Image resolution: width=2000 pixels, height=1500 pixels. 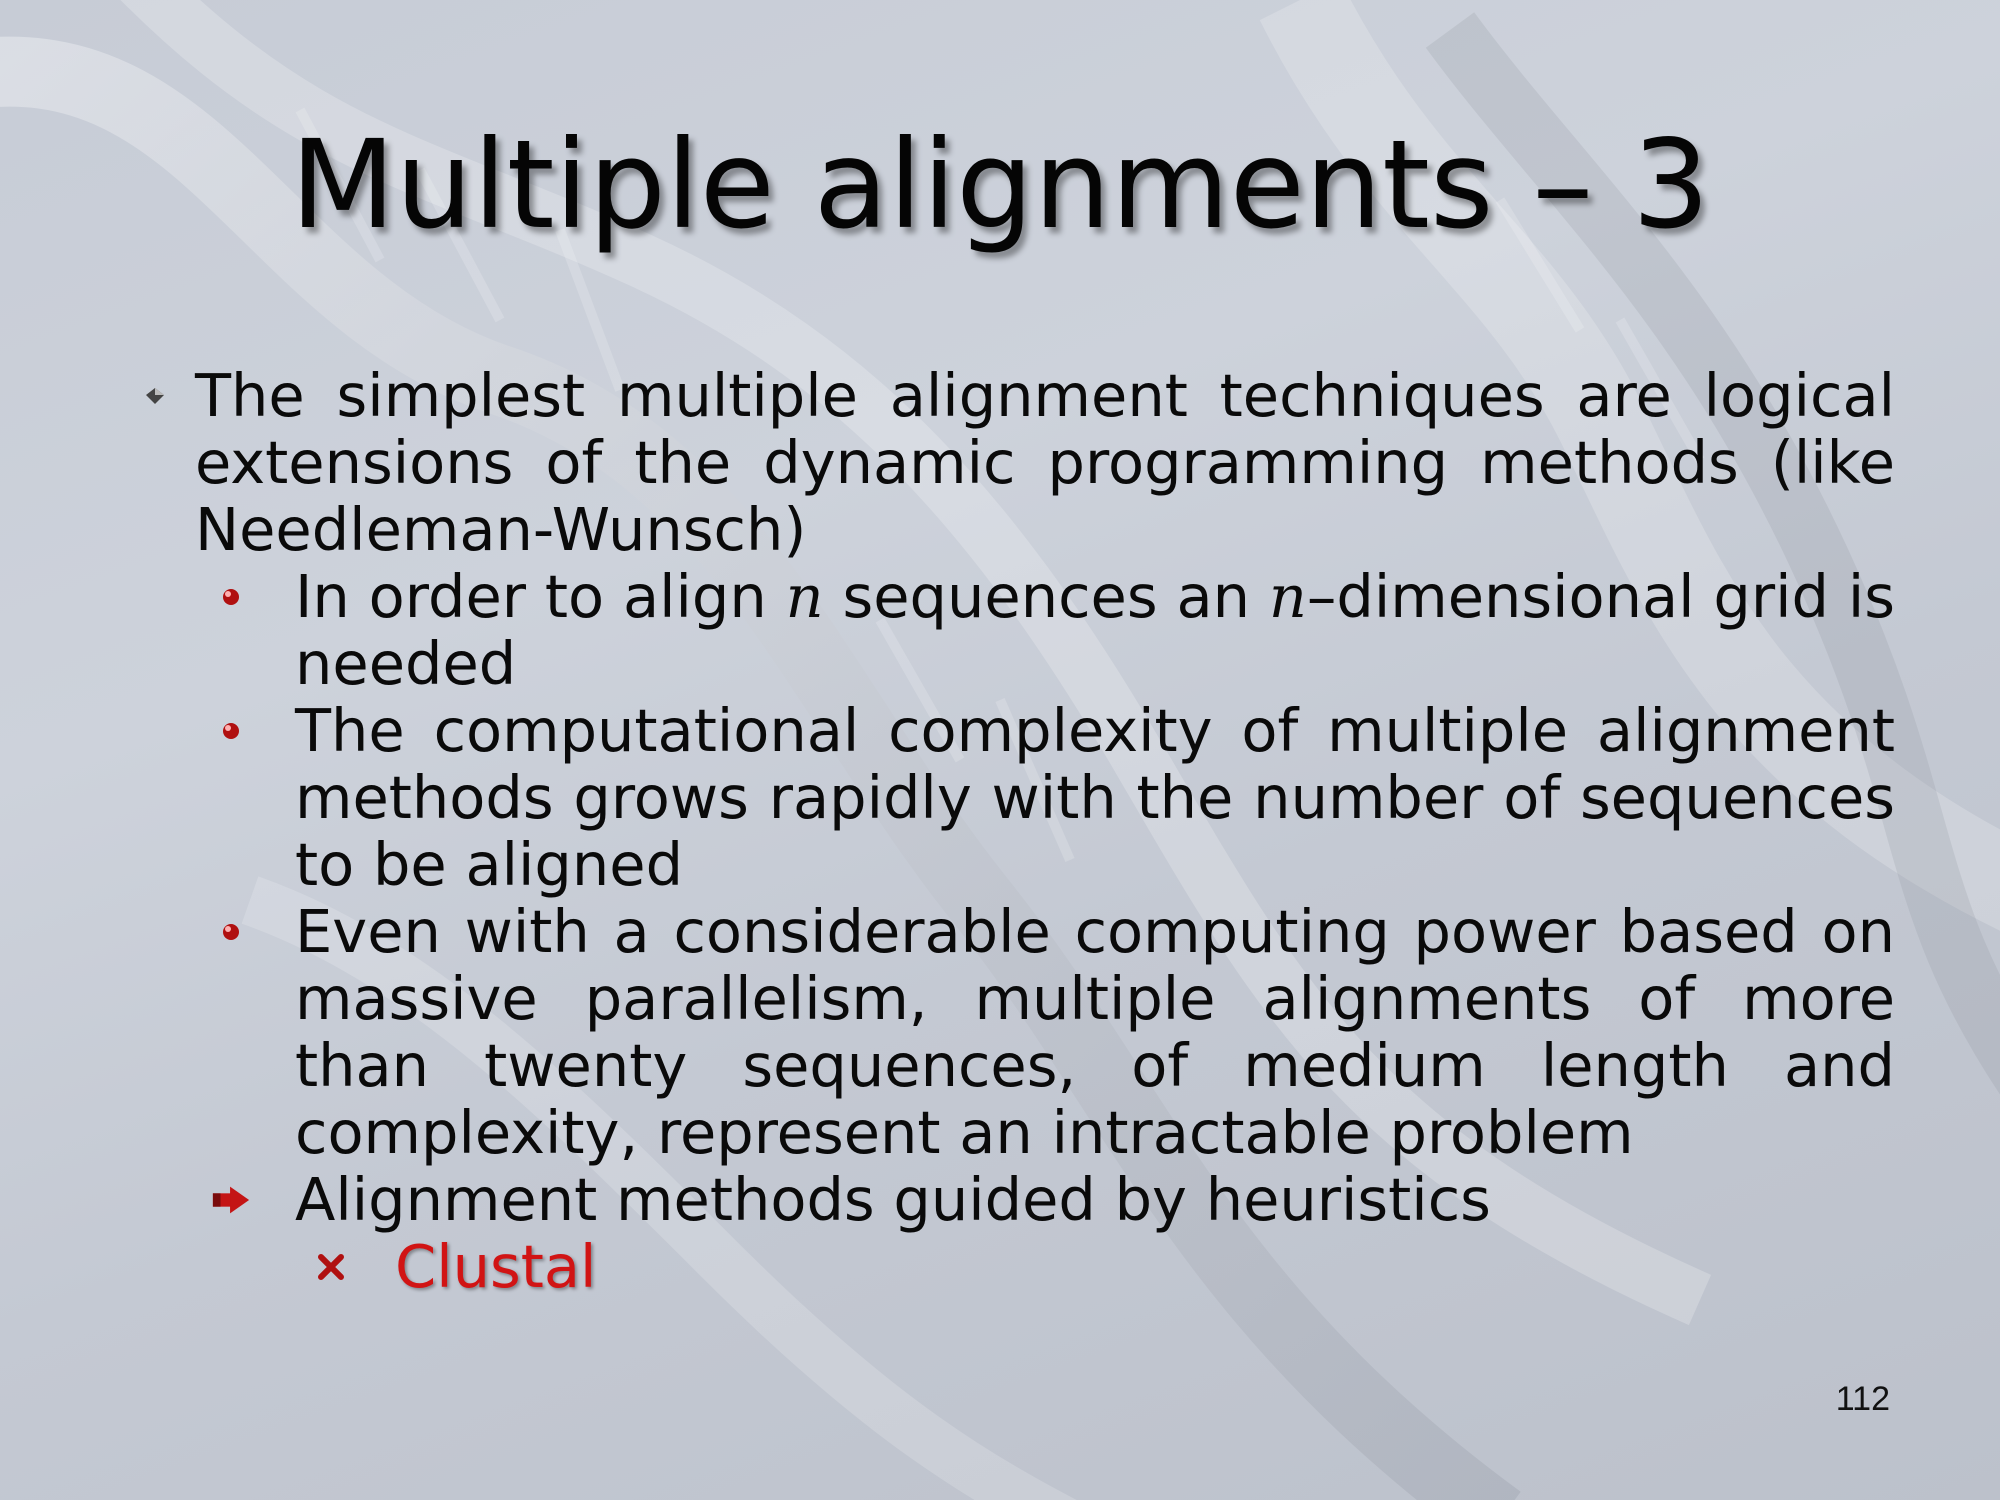 What do you see at coordinates (893, 1199) in the screenshot?
I see `bullet-text: Alignment methods guided by heuristics` at bounding box center [893, 1199].